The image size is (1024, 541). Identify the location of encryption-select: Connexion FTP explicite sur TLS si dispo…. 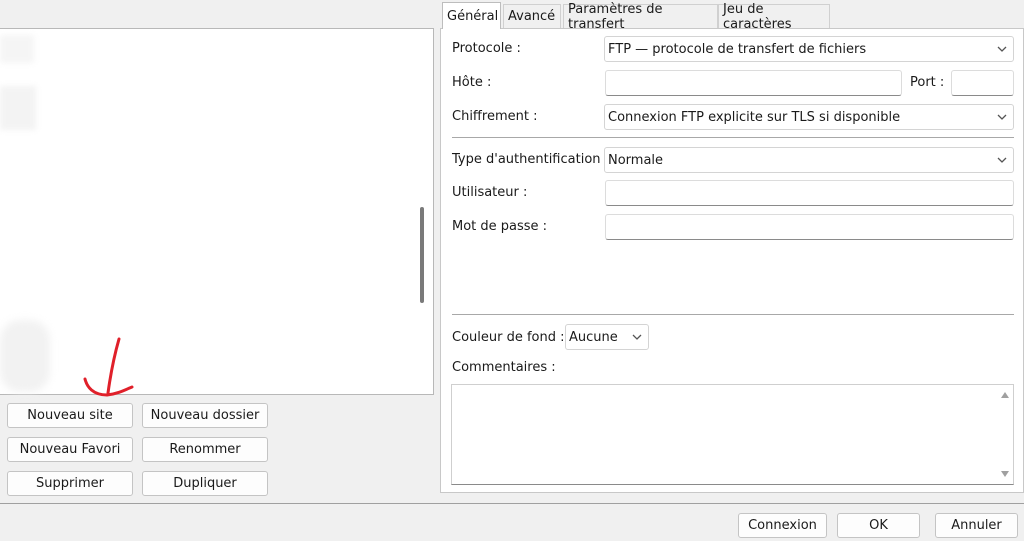
(809, 117).